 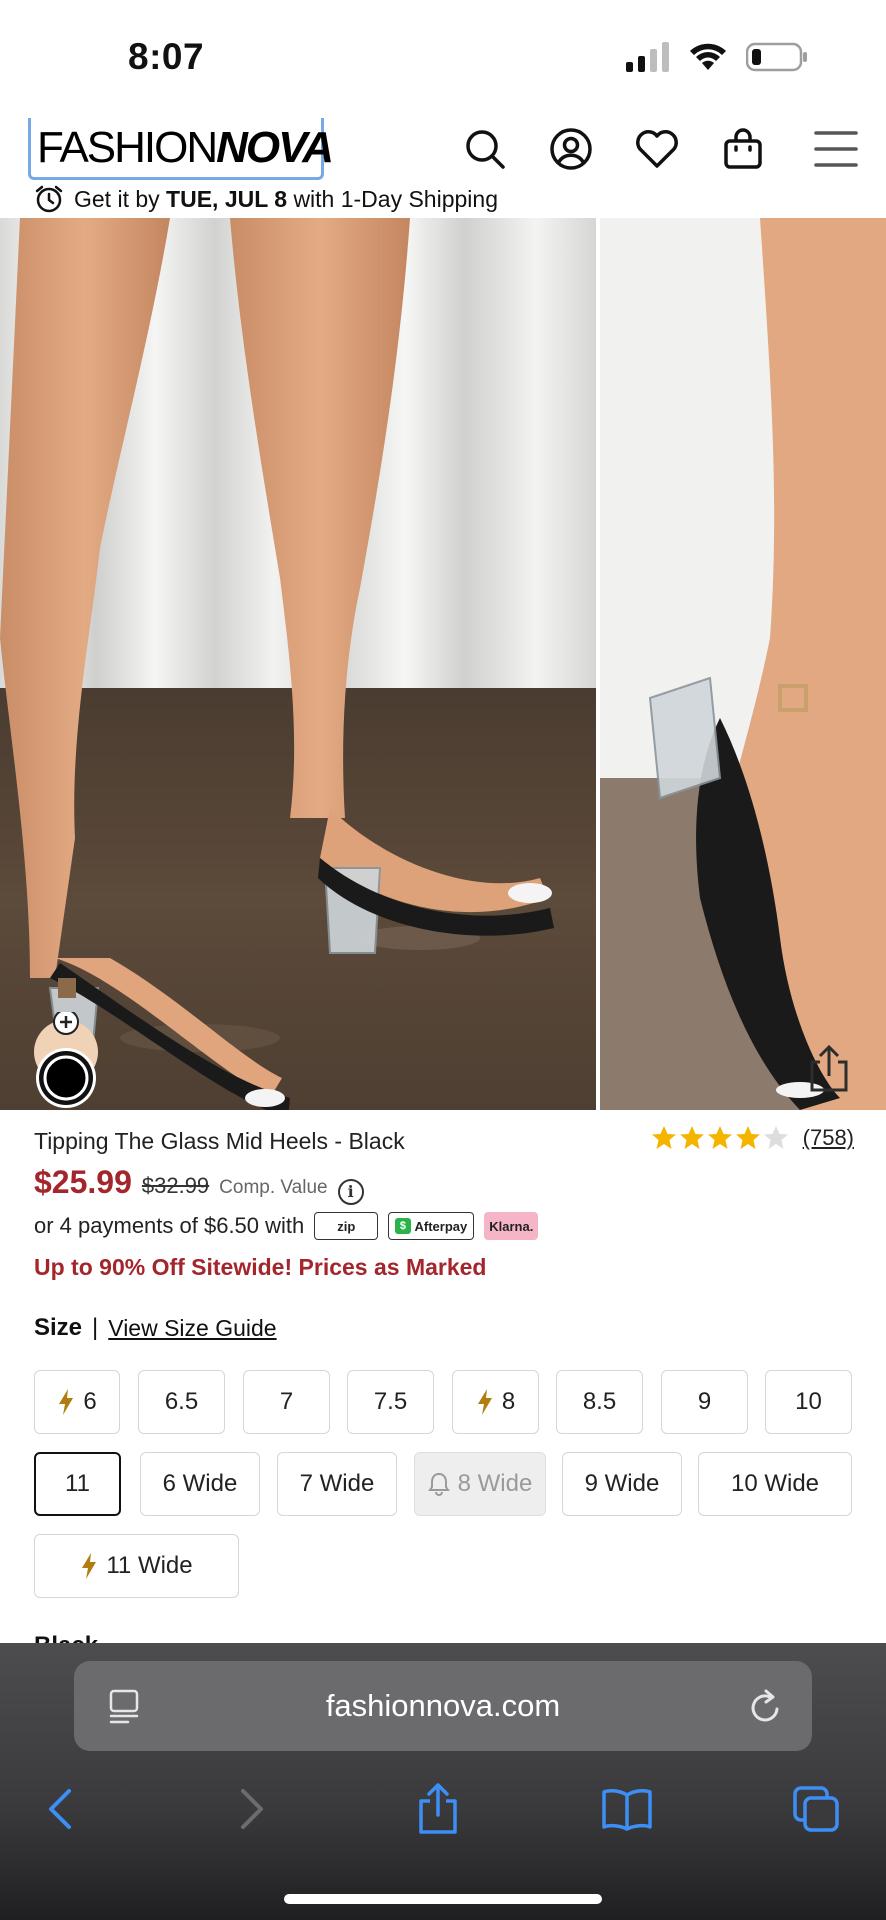 What do you see at coordinates (58, 1327) in the screenshot?
I see `size-label: Size` at bounding box center [58, 1327].